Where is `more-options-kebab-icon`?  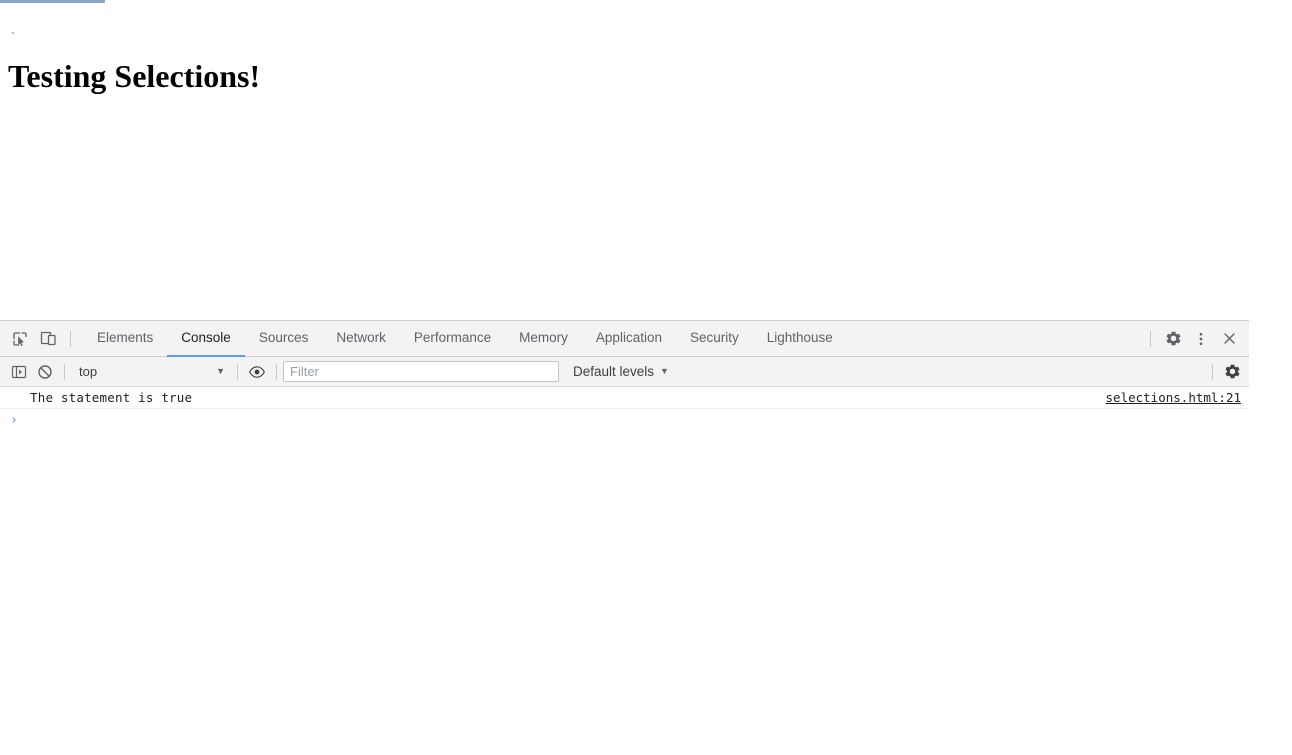
more-options-kebab-icon is located at coordinates (1201, 339).